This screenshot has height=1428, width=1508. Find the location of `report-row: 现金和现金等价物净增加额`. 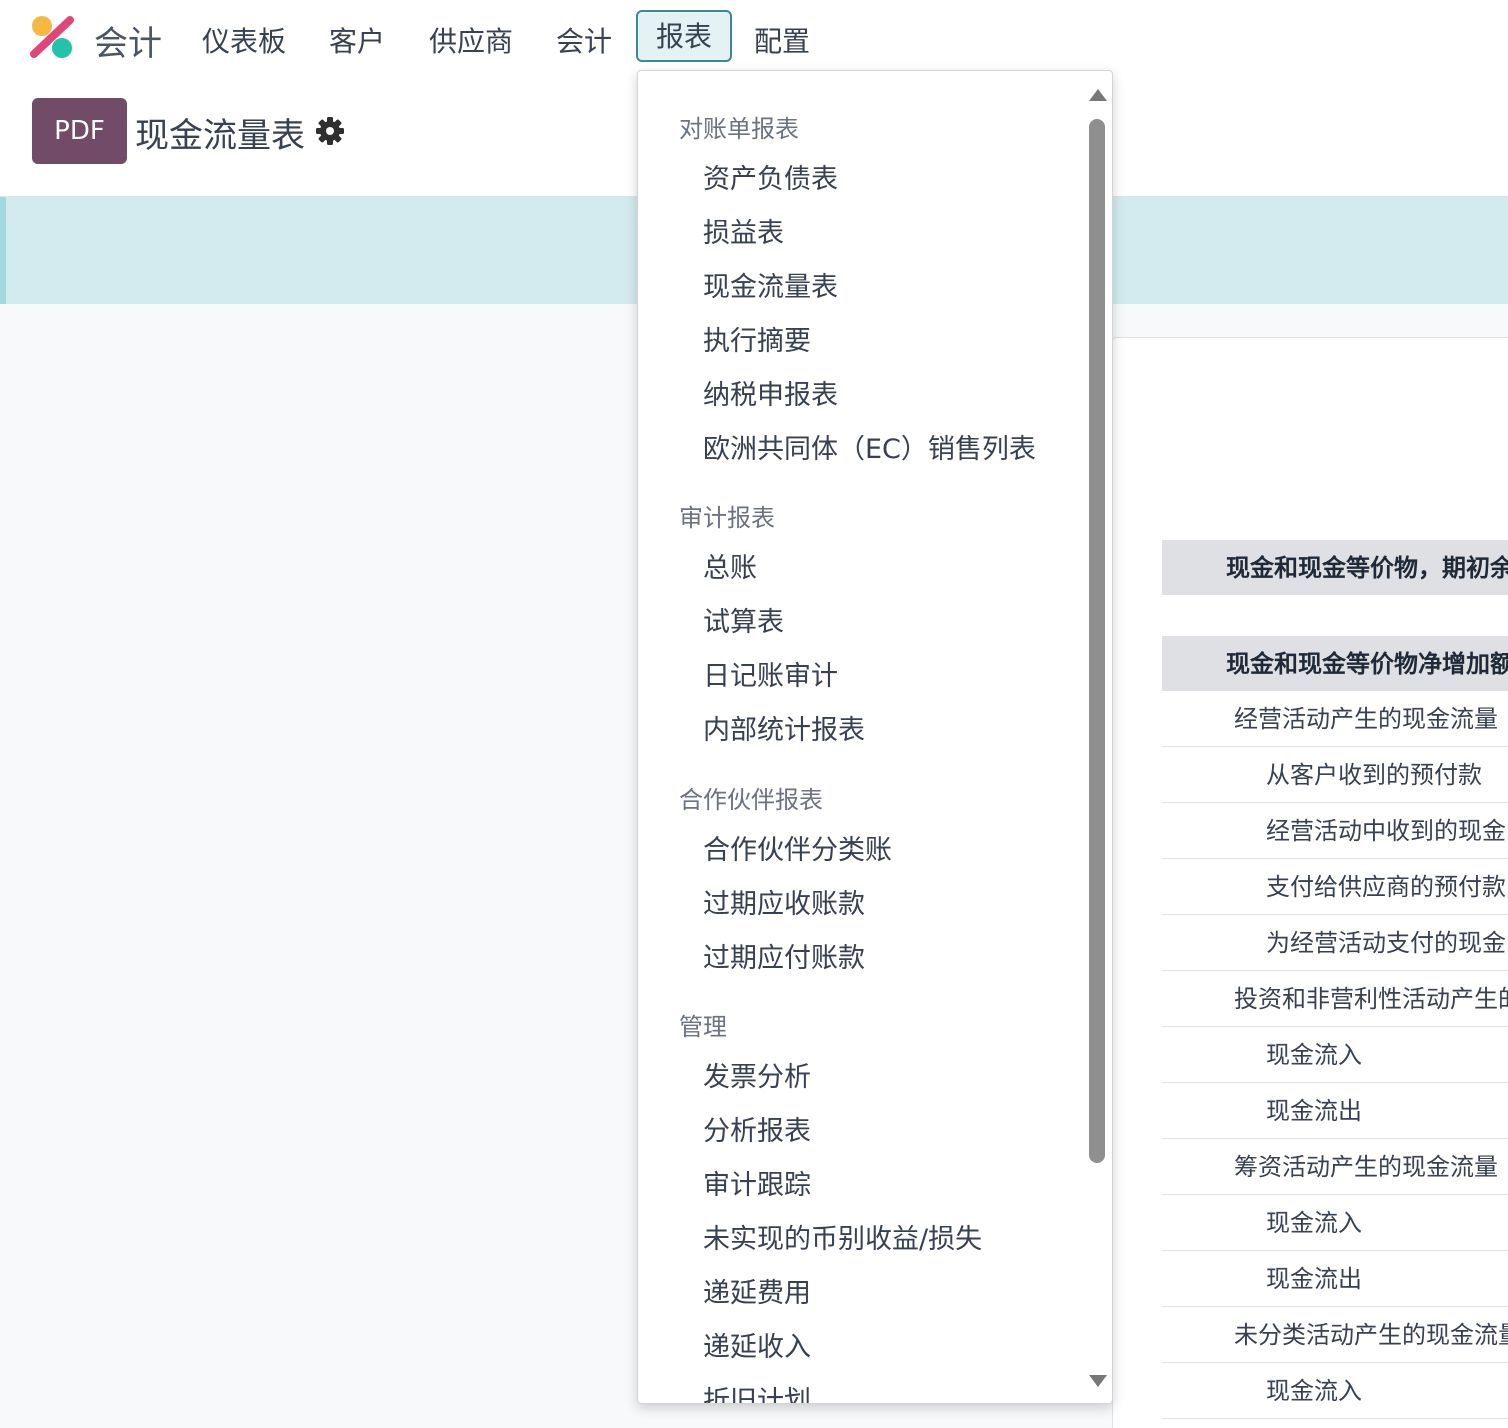

report-row: 现金和现金等价物净增加额 is located at coordinates (1335, 663).